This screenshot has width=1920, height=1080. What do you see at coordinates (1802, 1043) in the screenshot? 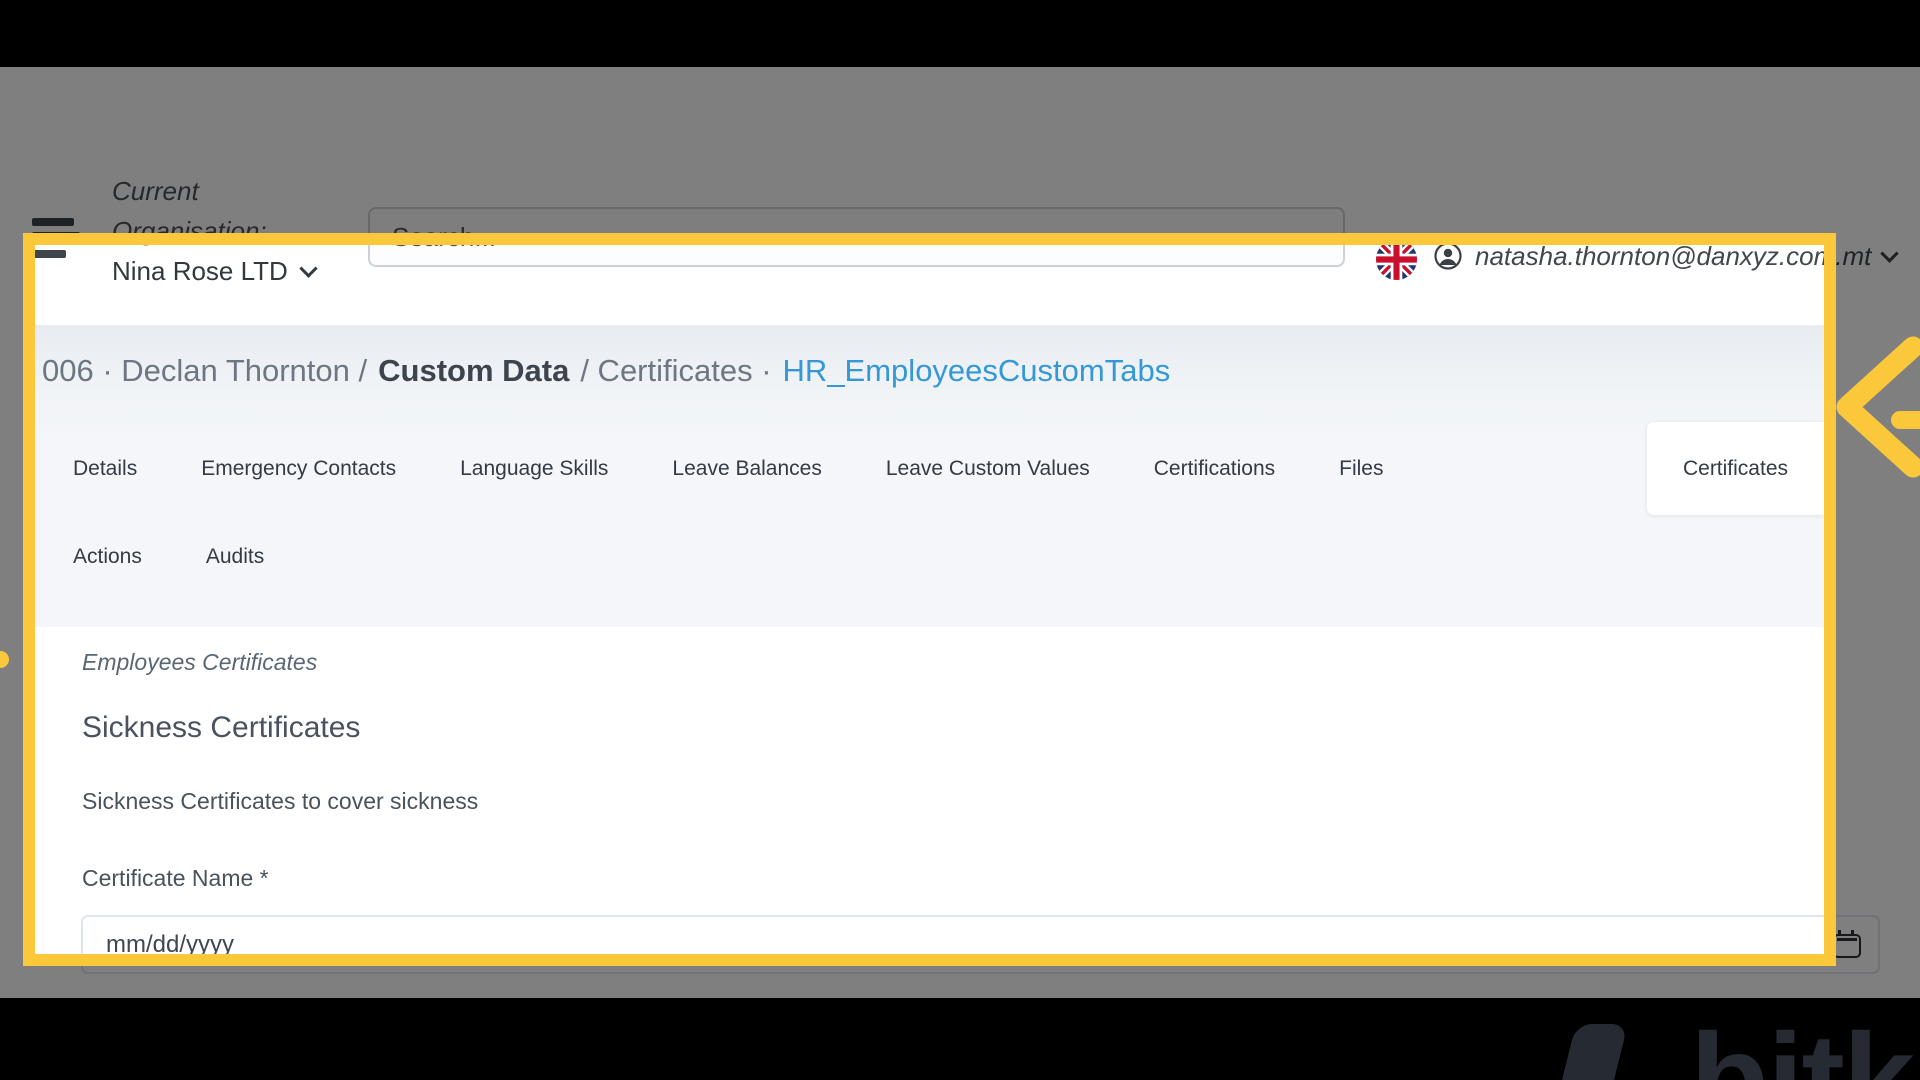
I see `bitk-logo-text: bitk` at bounding box center [1802, 1043].